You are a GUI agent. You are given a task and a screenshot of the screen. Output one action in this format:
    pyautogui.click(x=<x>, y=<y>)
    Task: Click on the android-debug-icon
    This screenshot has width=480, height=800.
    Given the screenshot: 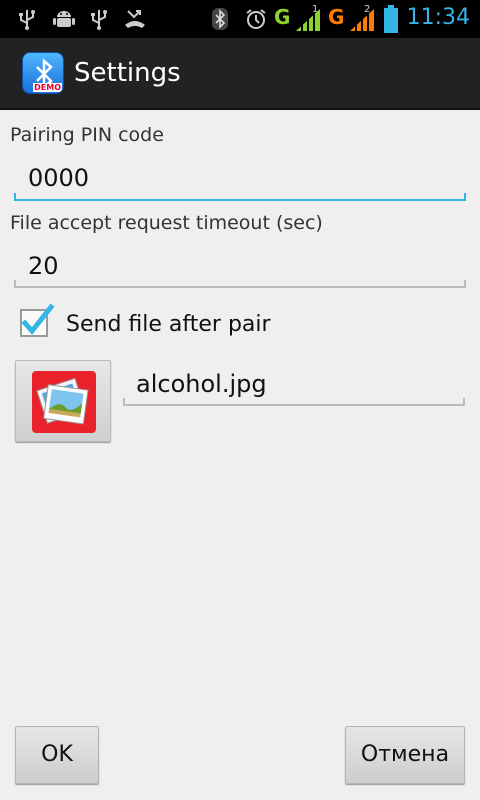 What is the action you would take?
    pyautogui.click(x=64, y=21)
    